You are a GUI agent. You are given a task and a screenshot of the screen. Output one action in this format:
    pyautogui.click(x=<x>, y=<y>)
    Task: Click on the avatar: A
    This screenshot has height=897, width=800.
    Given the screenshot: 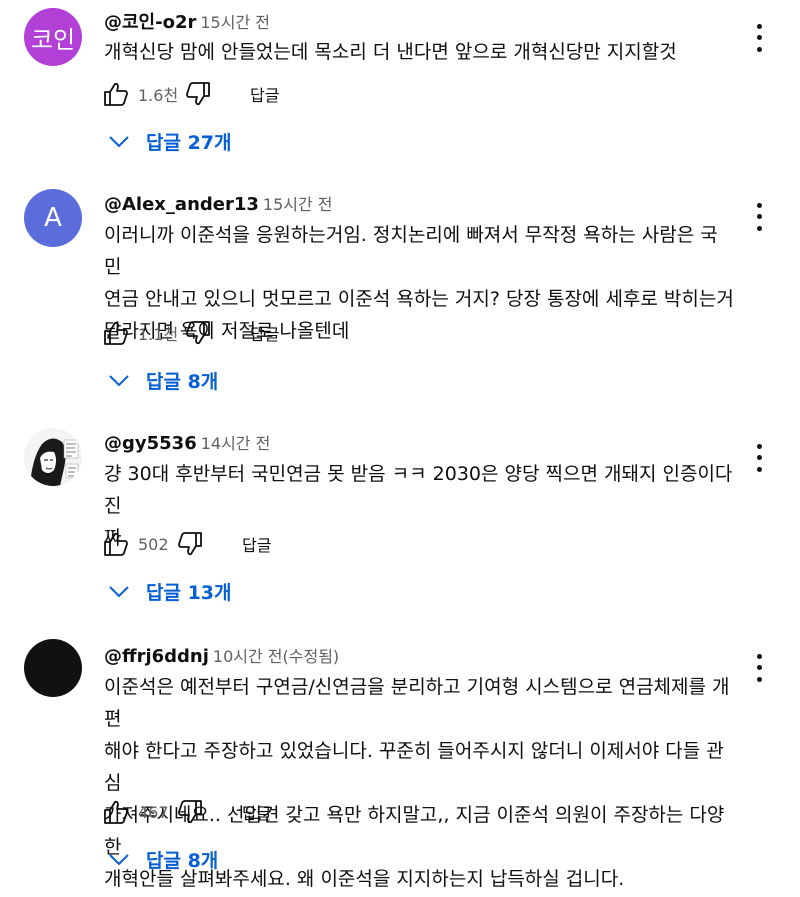 What is the action you would take?
    pyautogui.click(x=53, y=218)
    